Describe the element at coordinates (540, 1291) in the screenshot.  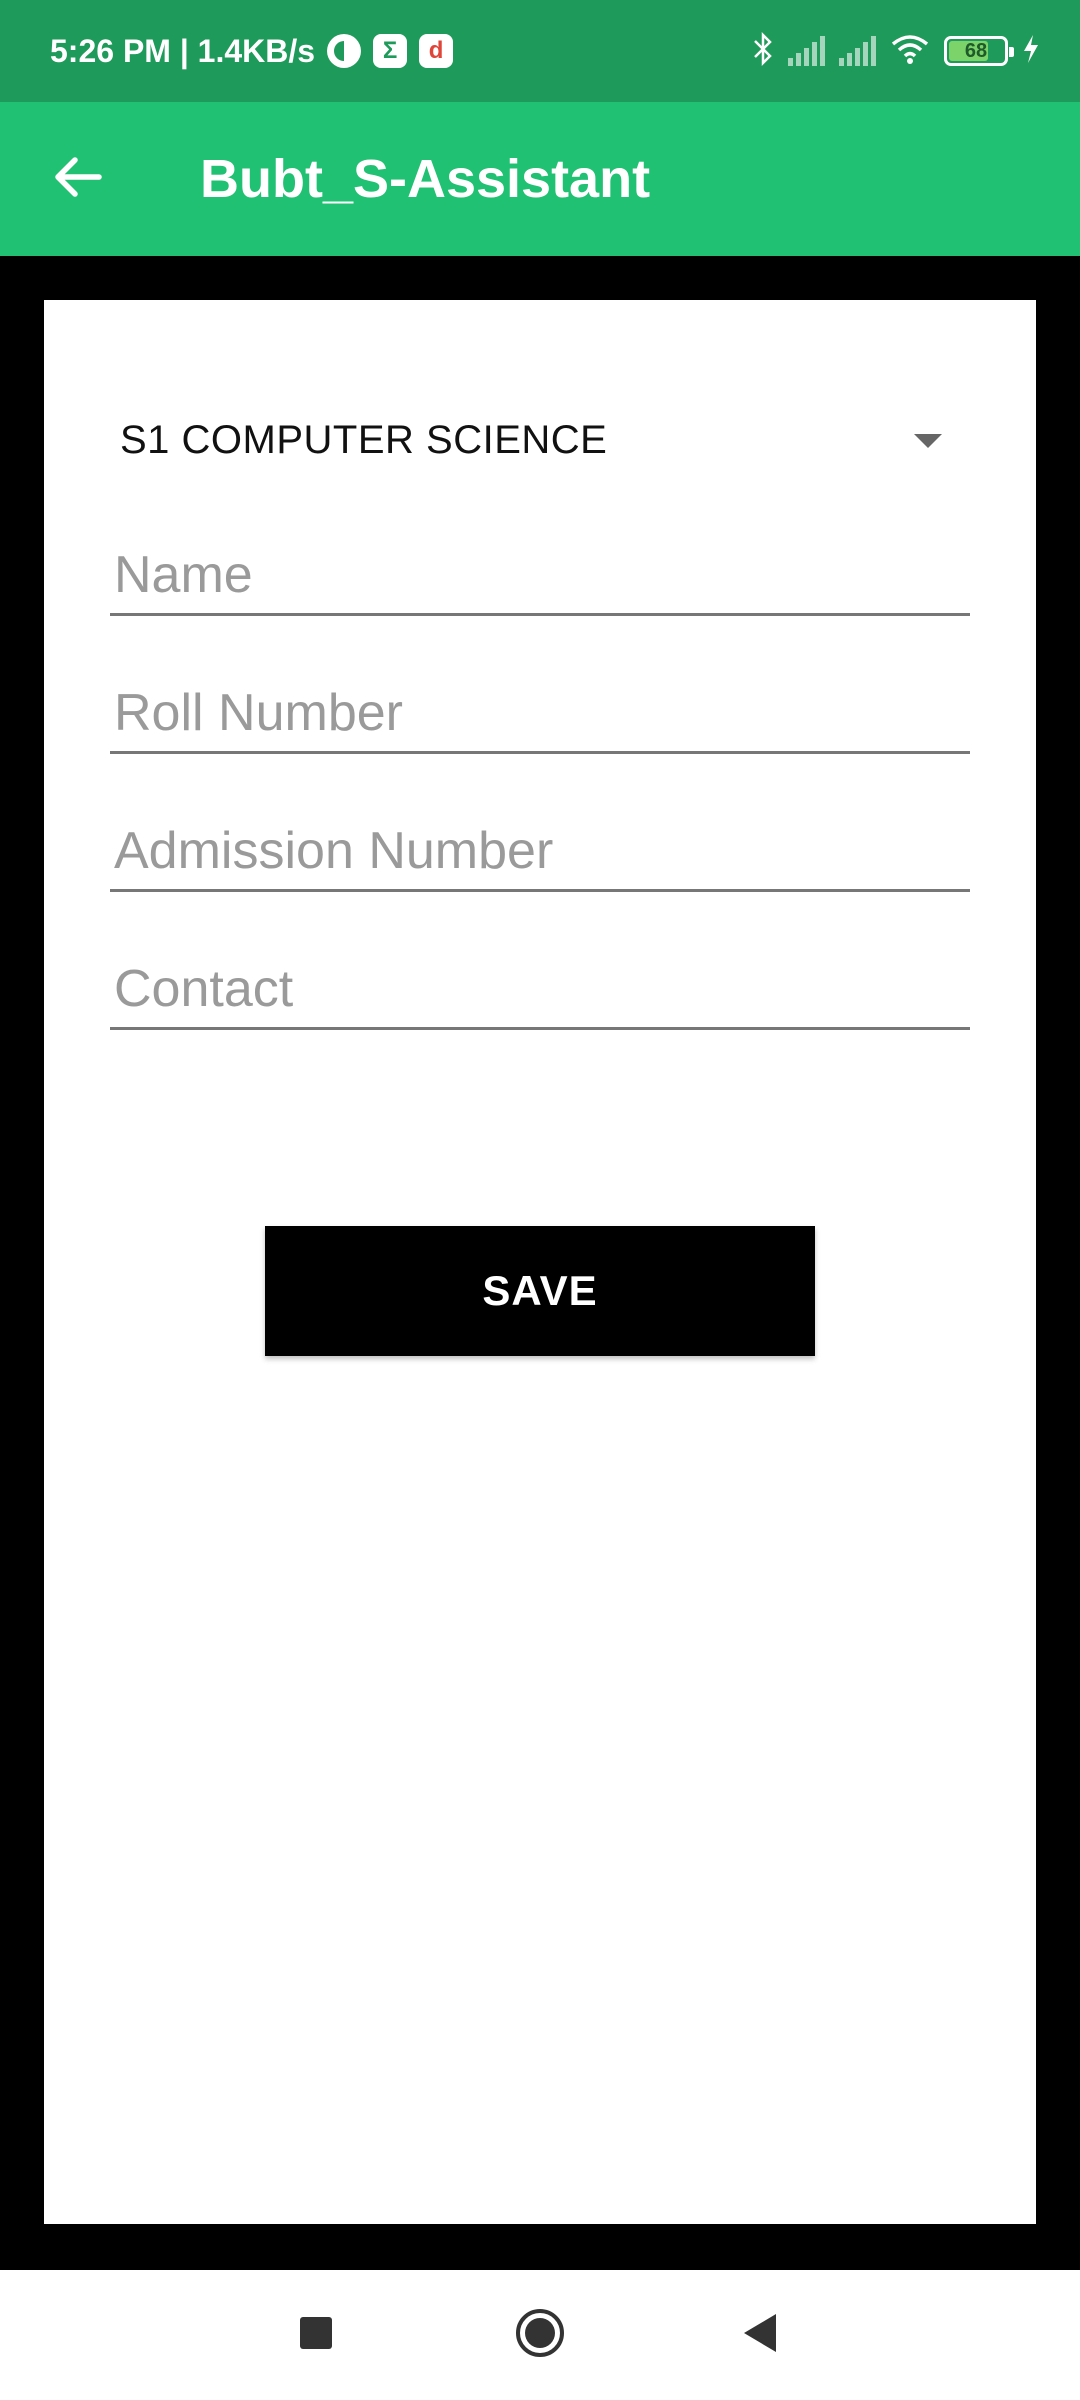
I see `save-button: SAVE` at that location.